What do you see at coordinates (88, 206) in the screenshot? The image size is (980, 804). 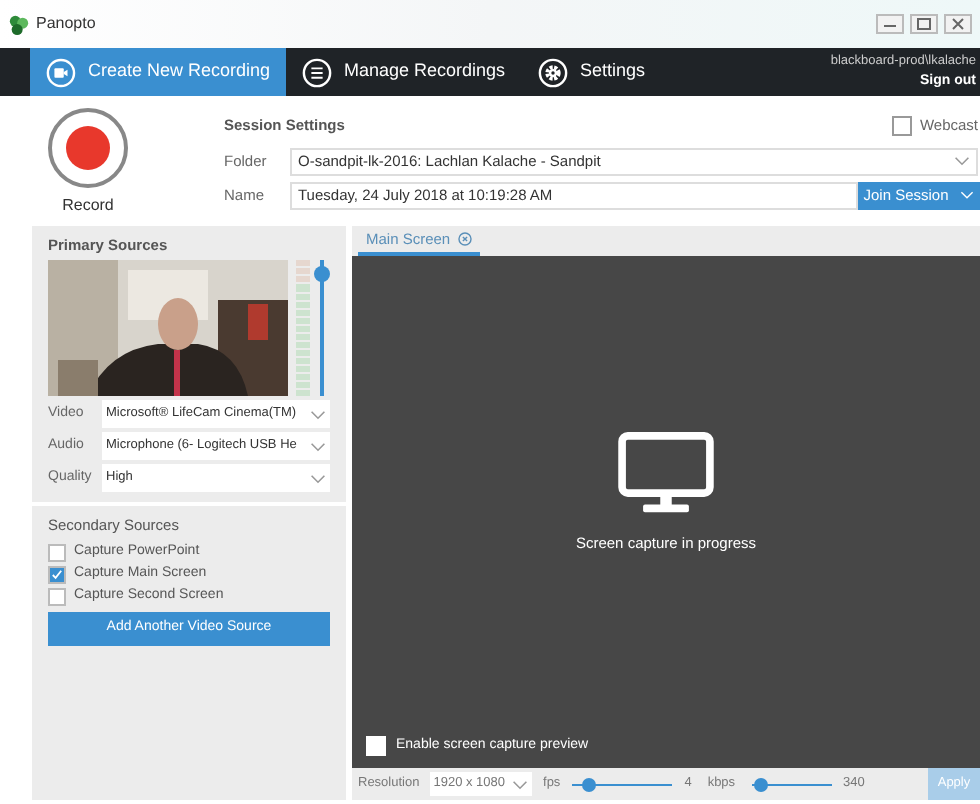 I see `record-label: Record` at bounding box center [88, 206].